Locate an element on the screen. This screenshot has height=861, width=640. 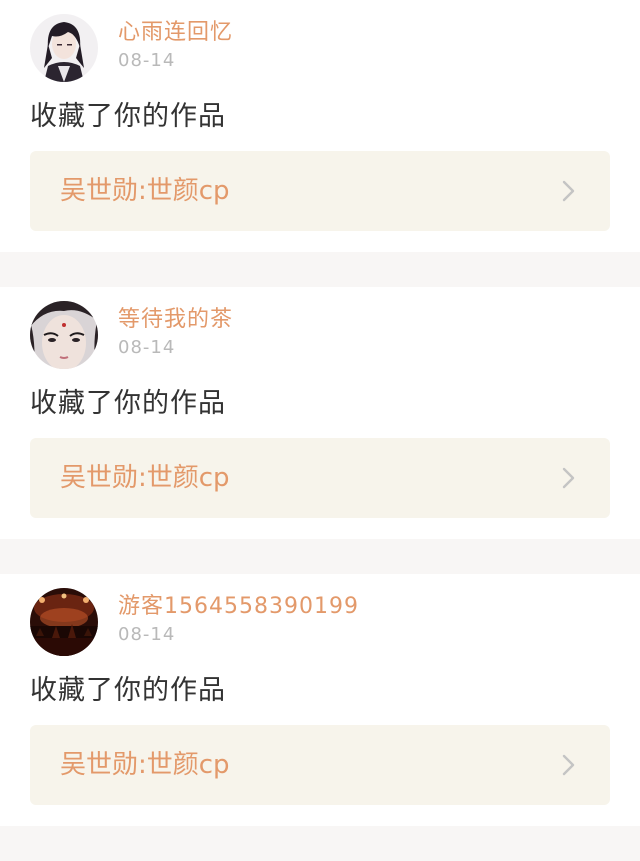
username: 心雨连回忆 is located at coordinates (175, 33).